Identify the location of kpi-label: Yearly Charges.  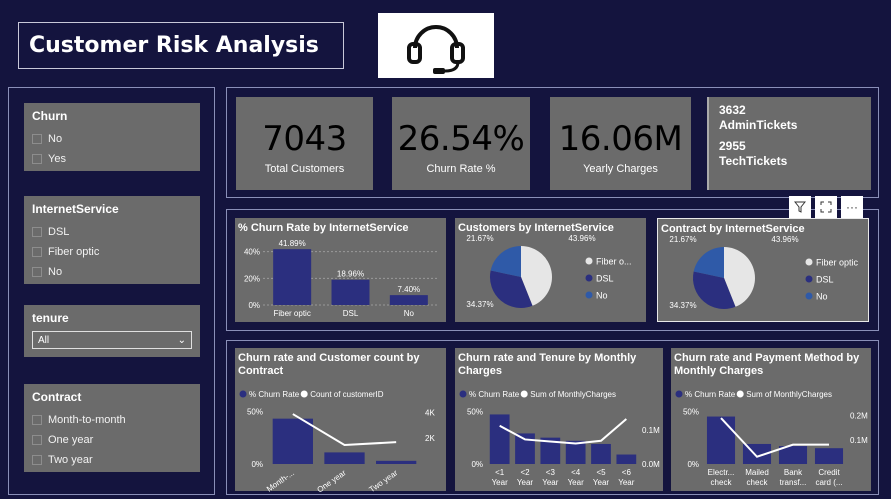
(620, 169).